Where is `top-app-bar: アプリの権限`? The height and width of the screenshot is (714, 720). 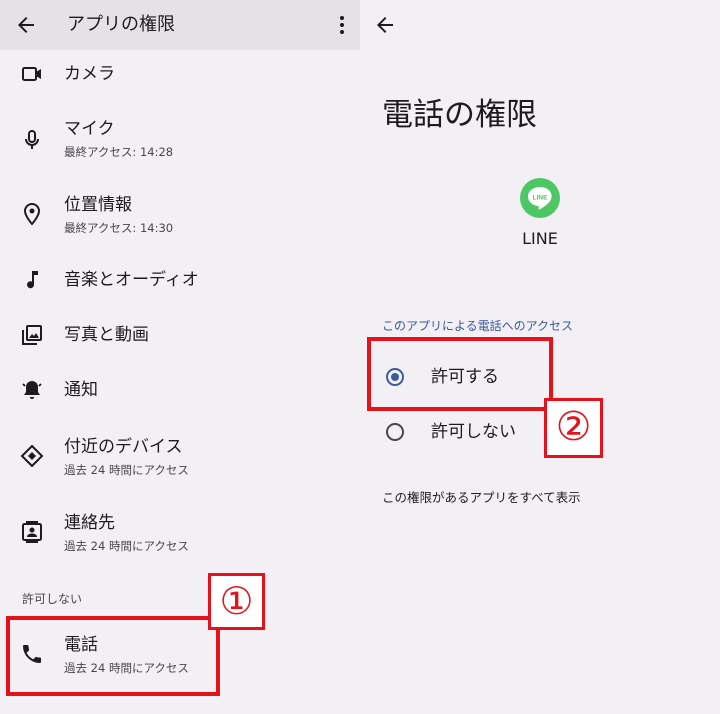 top-app-bar: アプリの権限 is located at coordinates (180, 25).